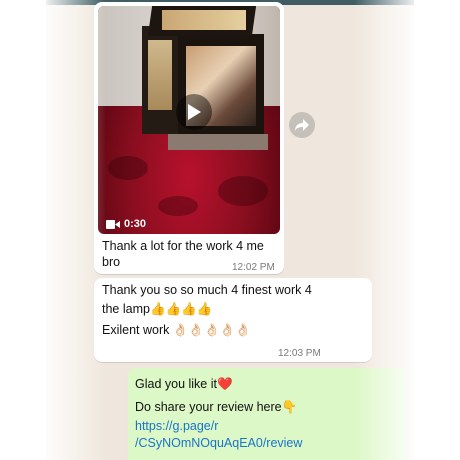 This screenshot has width=460, height=460. What do you see at coordinates (183, 246) in the screenshot?
I see `message-text: Thank a lot for the work 4 me` at bounding box center [183, 246].